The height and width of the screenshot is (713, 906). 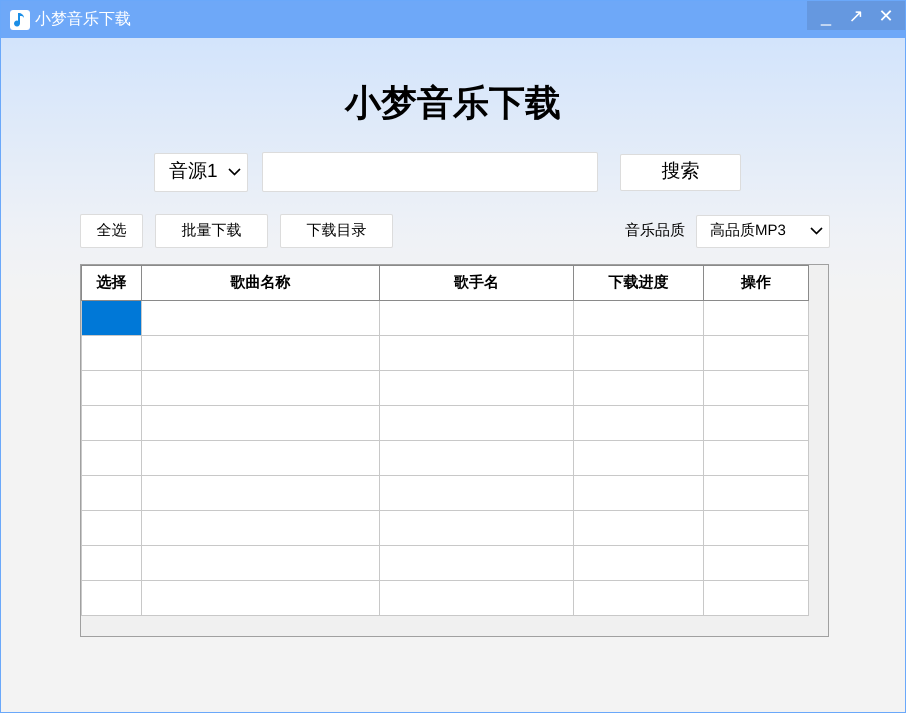 I want to click on window-title: 小梦音乐下载, so click(x=83, y=20).